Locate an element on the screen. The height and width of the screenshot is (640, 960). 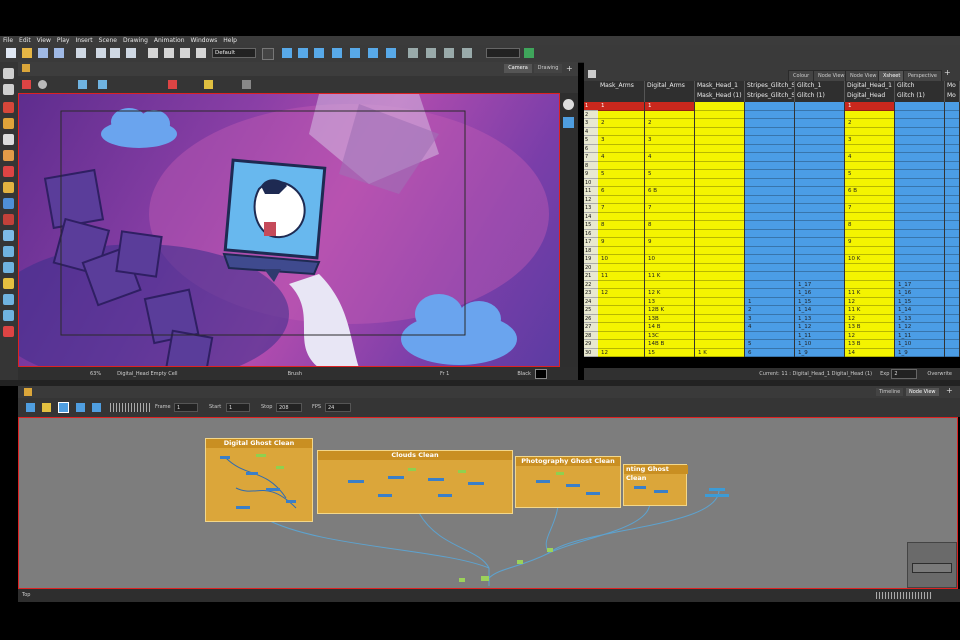
xsheet-cell: 7 is located at coordinates (869, 208).